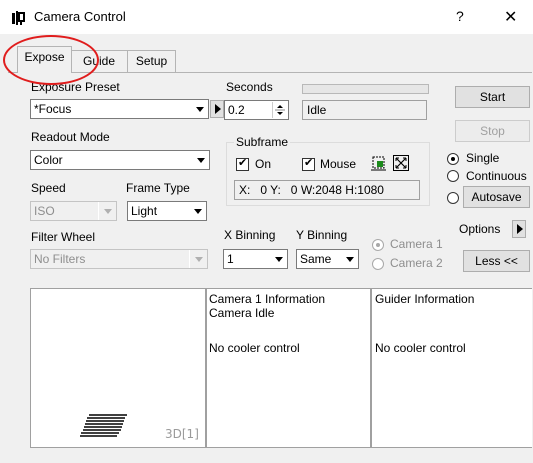  Describe the element at coordinates (483, 158) in the screenshot. I see `single-label: Single` at that location.